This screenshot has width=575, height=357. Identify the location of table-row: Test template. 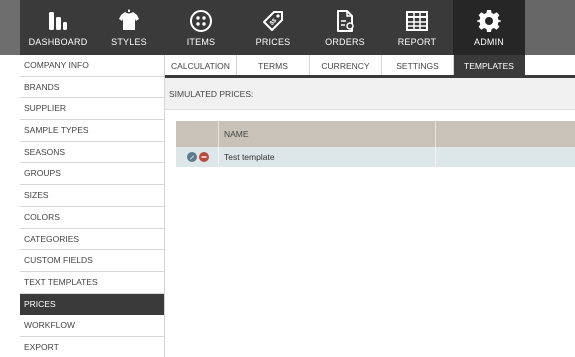
(375, 157).